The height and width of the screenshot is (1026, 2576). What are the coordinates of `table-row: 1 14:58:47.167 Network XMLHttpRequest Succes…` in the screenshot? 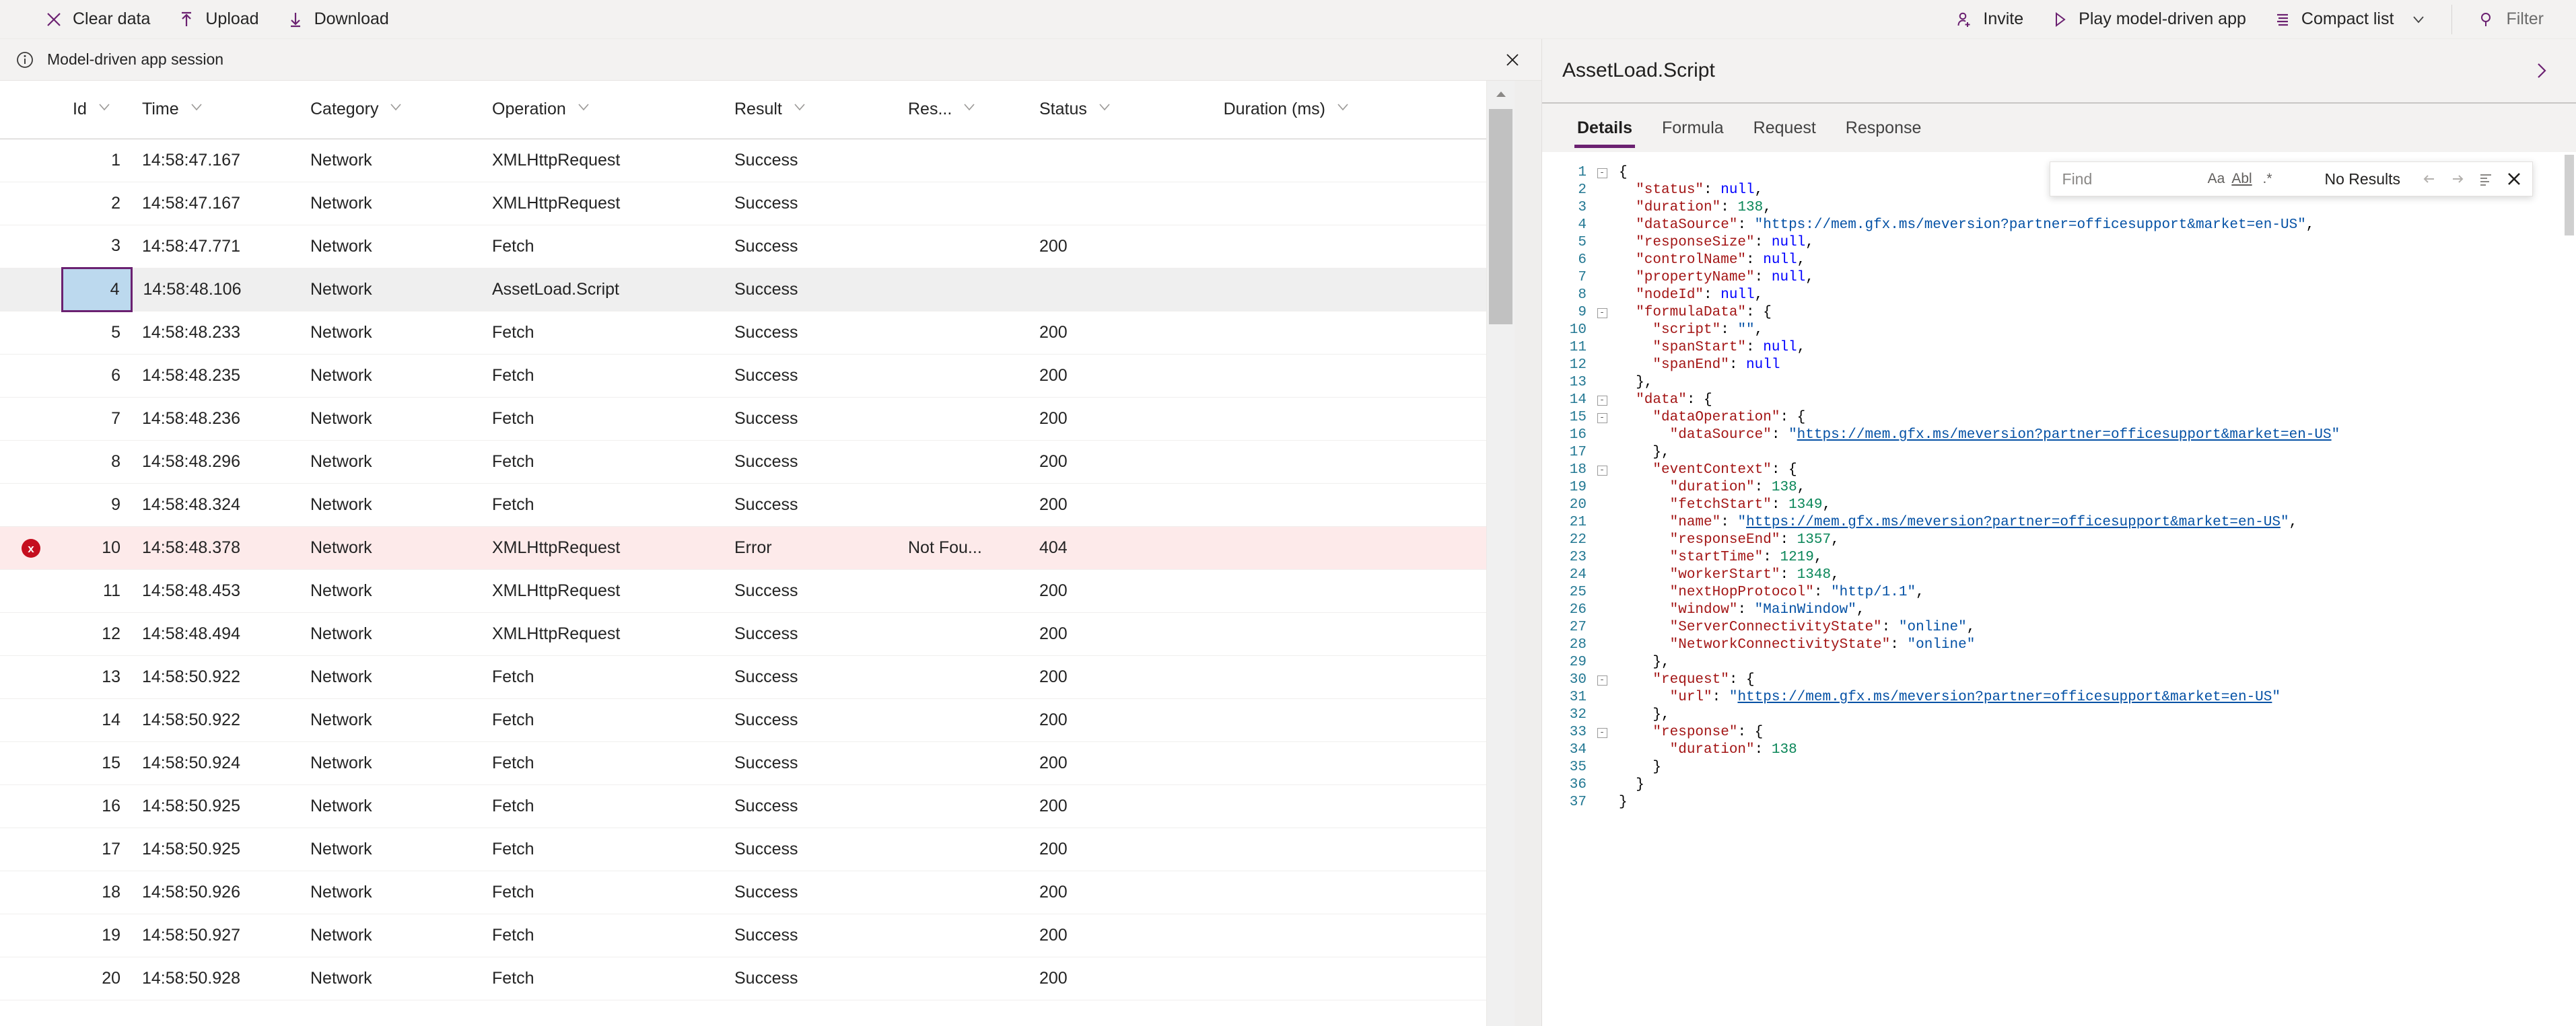 It's located at (743, 161).